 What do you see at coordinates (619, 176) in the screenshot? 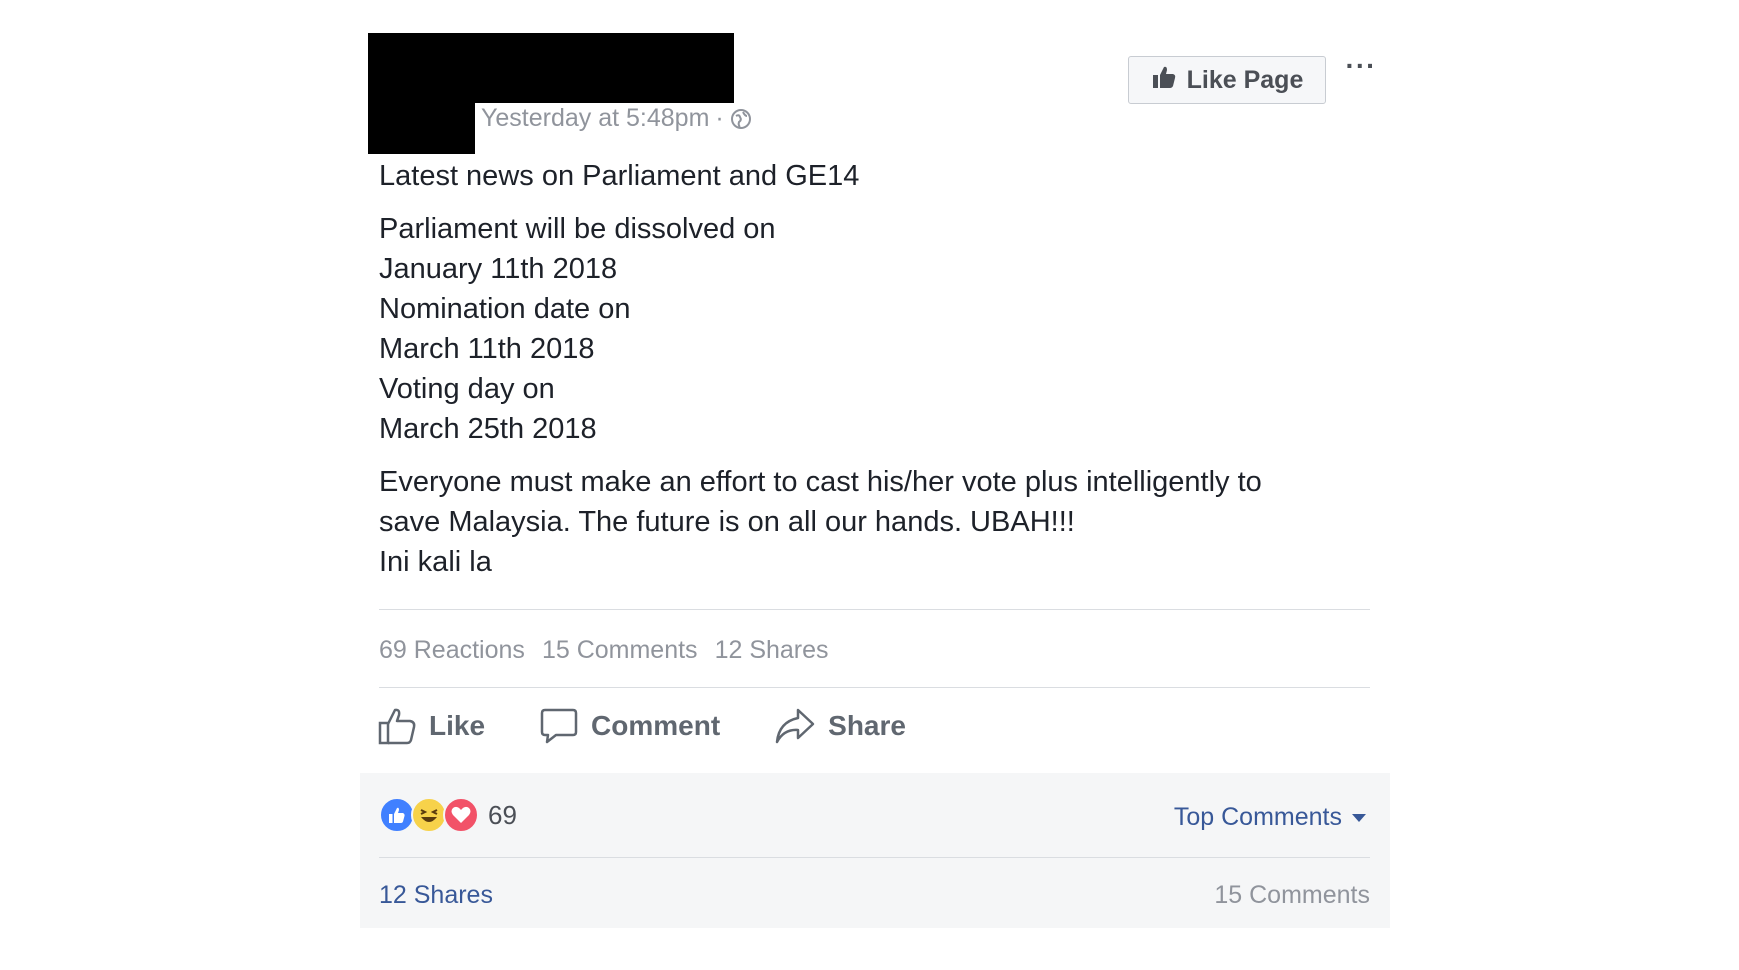
I see `post-headline: Latest news on Parliament and GE14` at bounding box center [619, 176].